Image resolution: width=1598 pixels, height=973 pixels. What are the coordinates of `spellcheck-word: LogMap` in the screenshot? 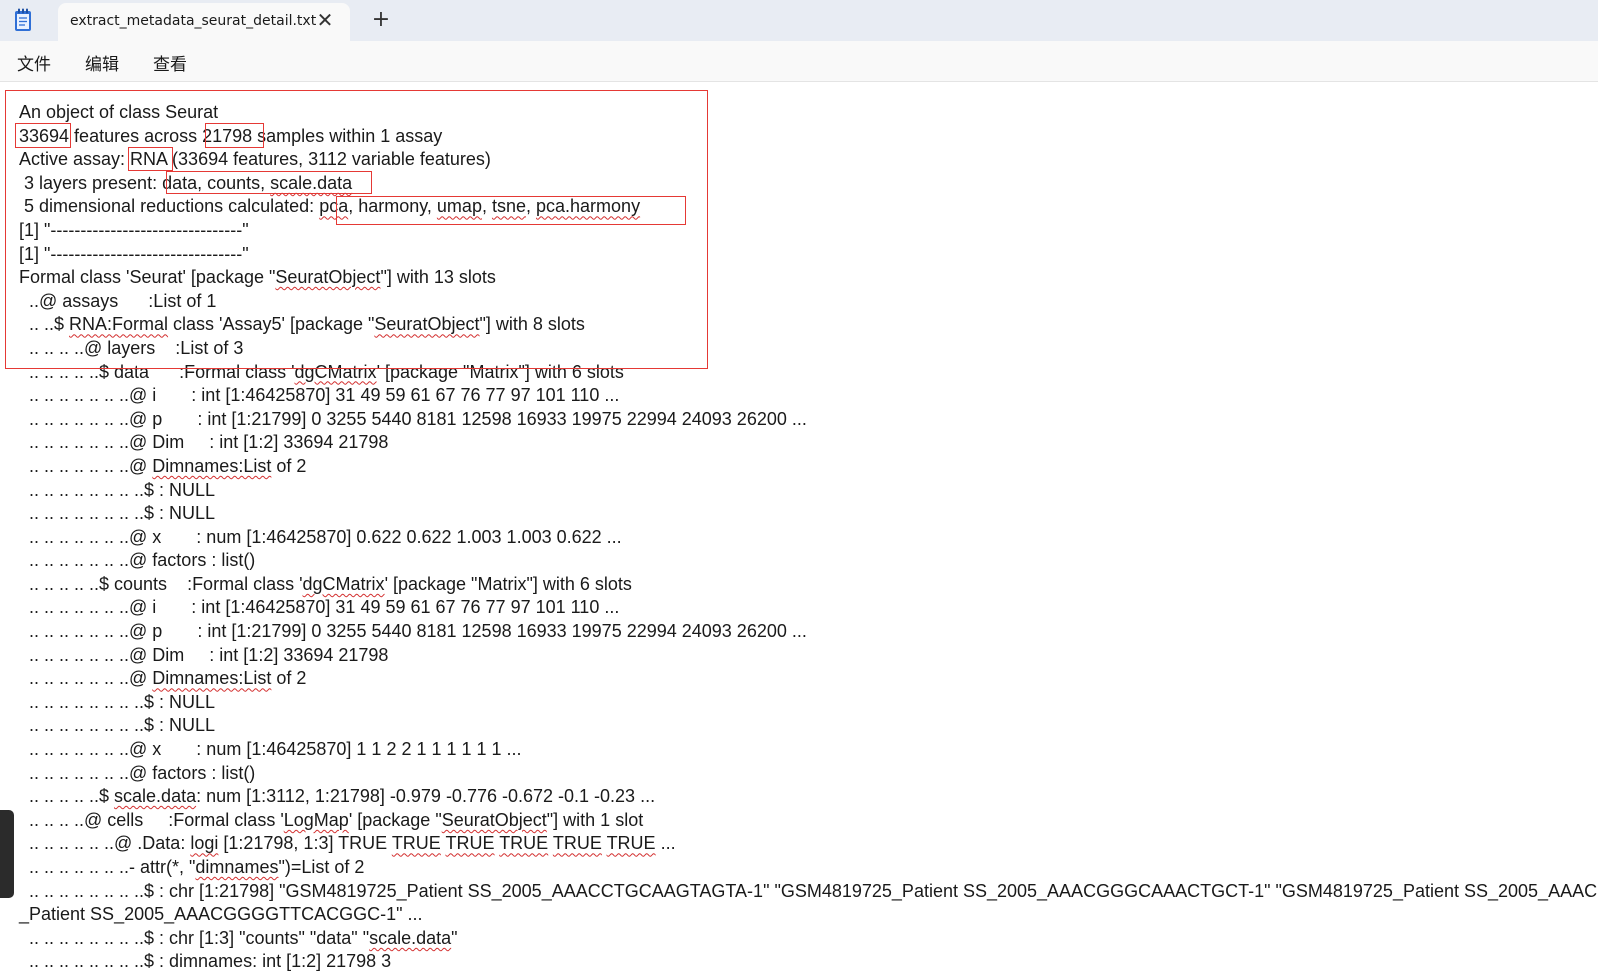 It's located at (316, 819).